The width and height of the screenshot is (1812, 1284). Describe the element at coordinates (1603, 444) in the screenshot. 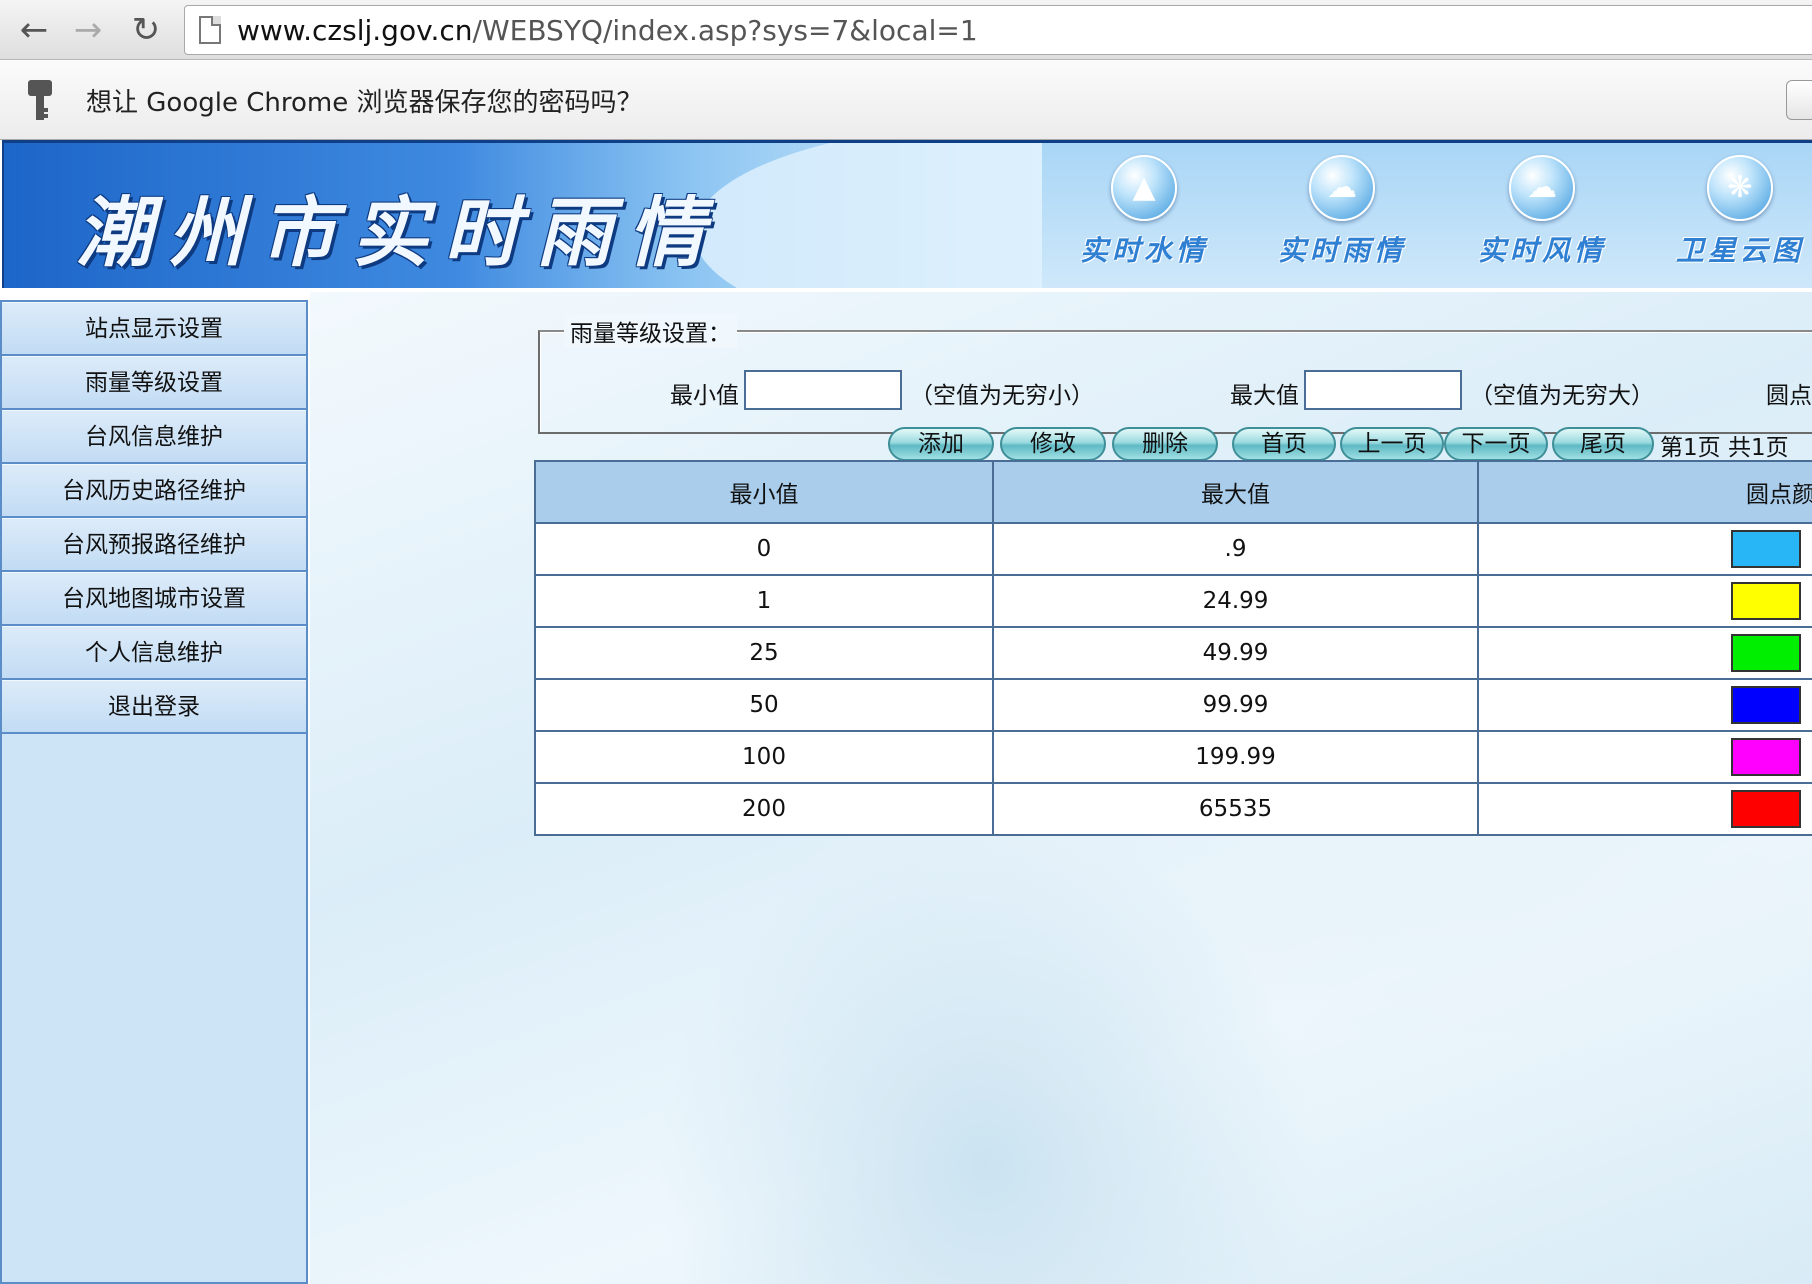

I see `last-page-button: 尾页` at that location.